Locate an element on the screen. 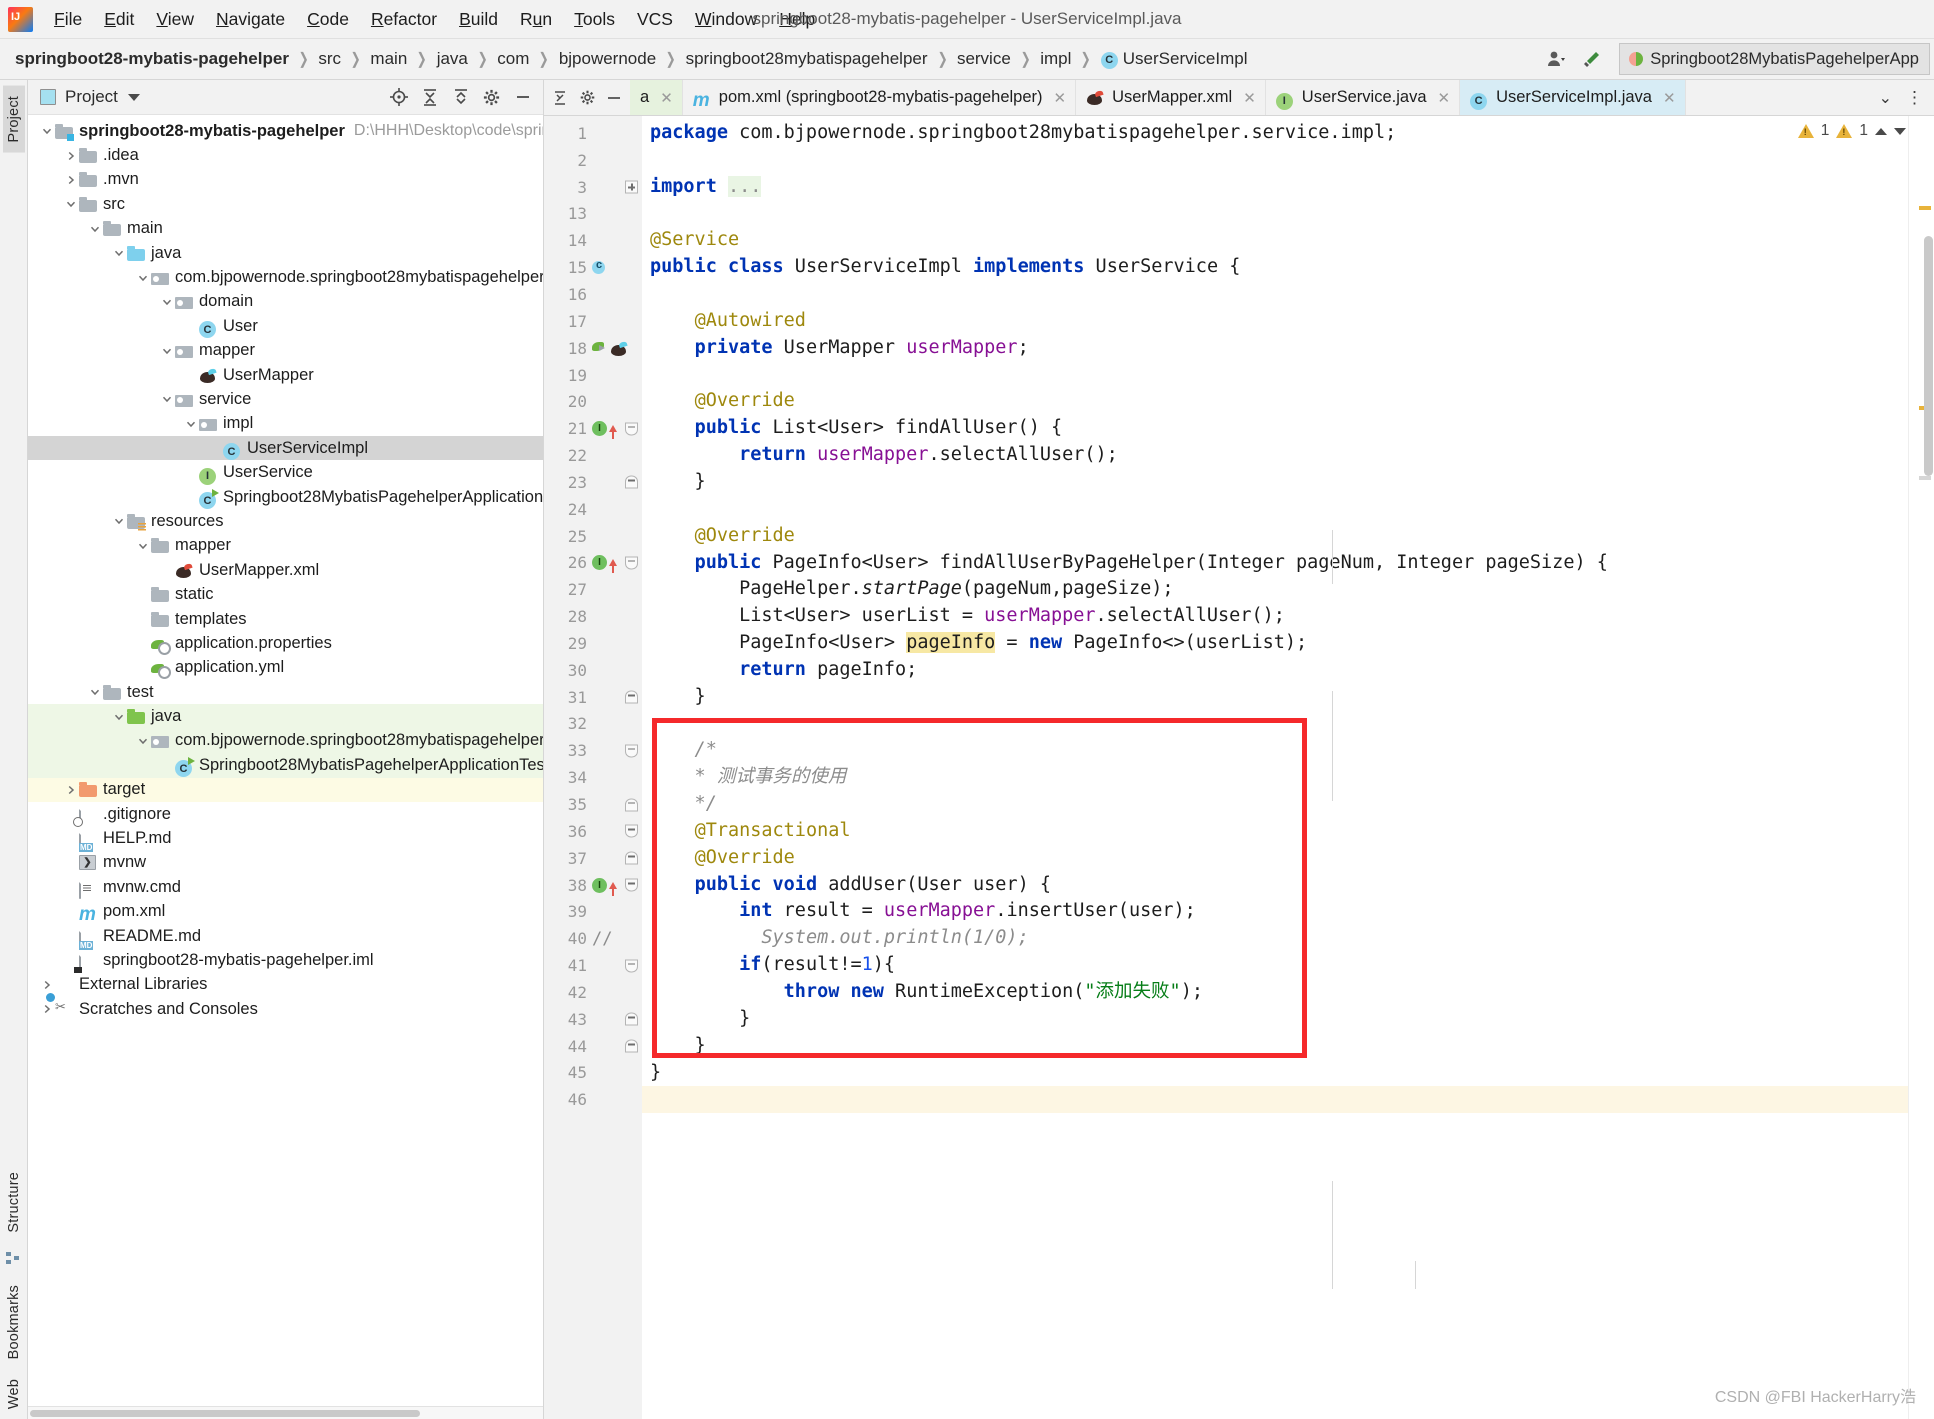 Image resolution: width=1934 pixels, height=1419 pixels. gutter-line: 34 is located at coordinates (593, 777).